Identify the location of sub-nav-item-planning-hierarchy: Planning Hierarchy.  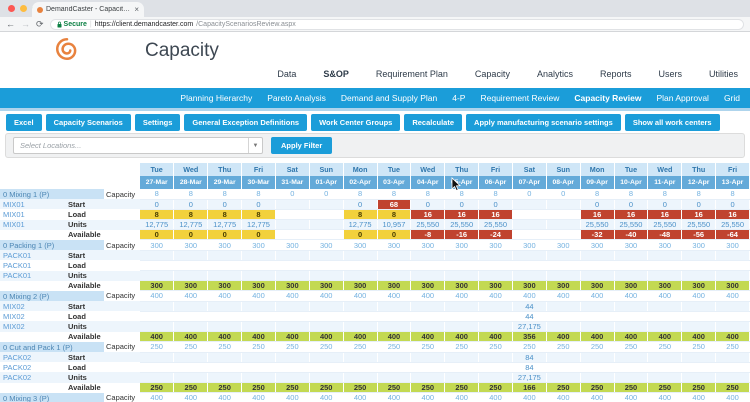
(216, 98).